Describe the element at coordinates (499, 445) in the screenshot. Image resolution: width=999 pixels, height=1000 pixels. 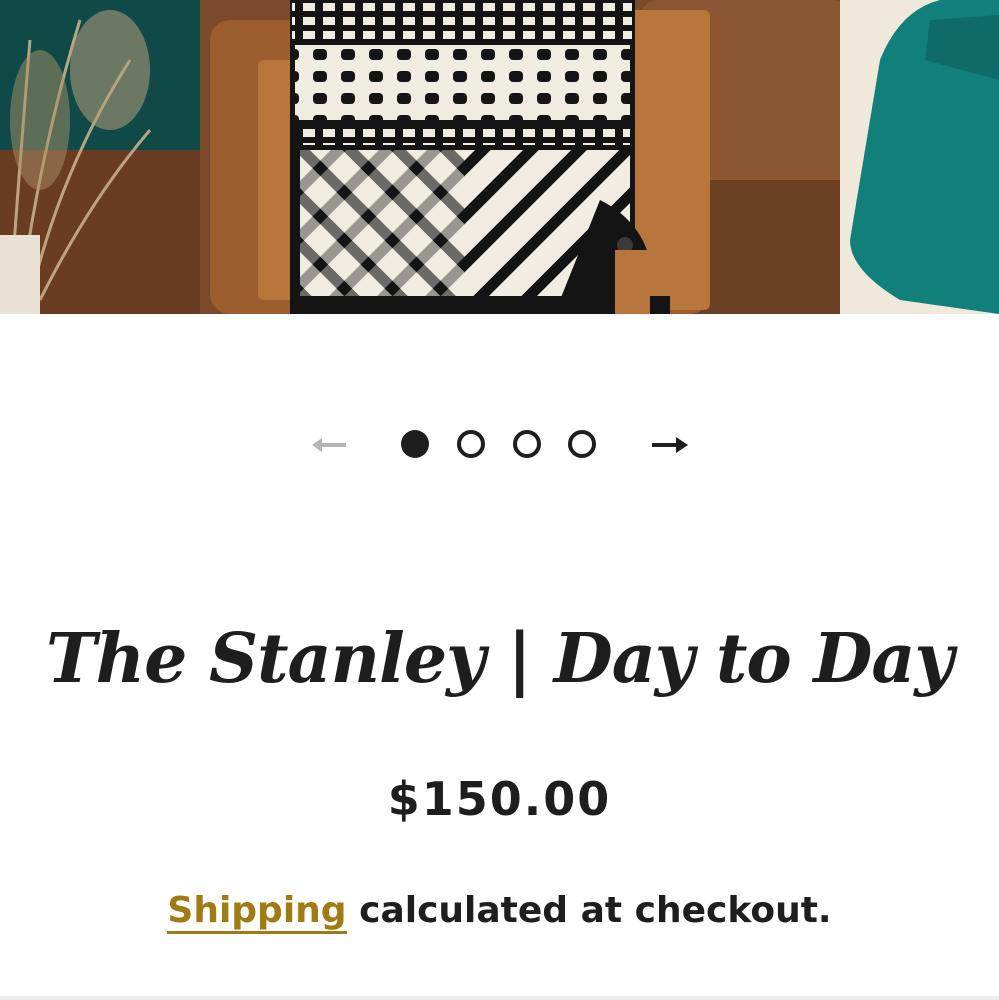
I see `image-carousel-controls` at that location.